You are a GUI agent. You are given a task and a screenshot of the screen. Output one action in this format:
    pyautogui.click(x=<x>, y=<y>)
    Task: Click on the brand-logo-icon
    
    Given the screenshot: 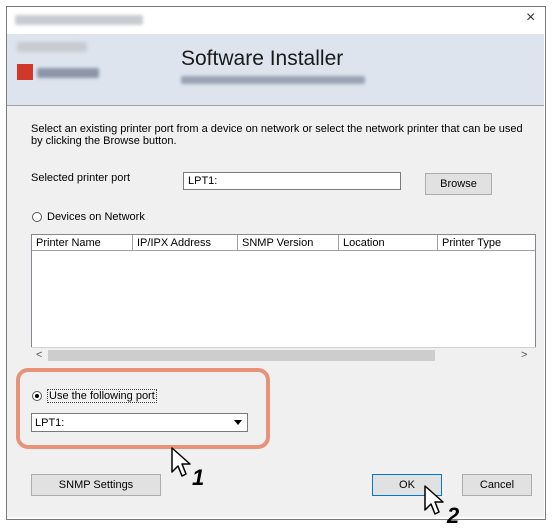 What is the action you would take?
    pyautogui.click(x=25, y=72)
    